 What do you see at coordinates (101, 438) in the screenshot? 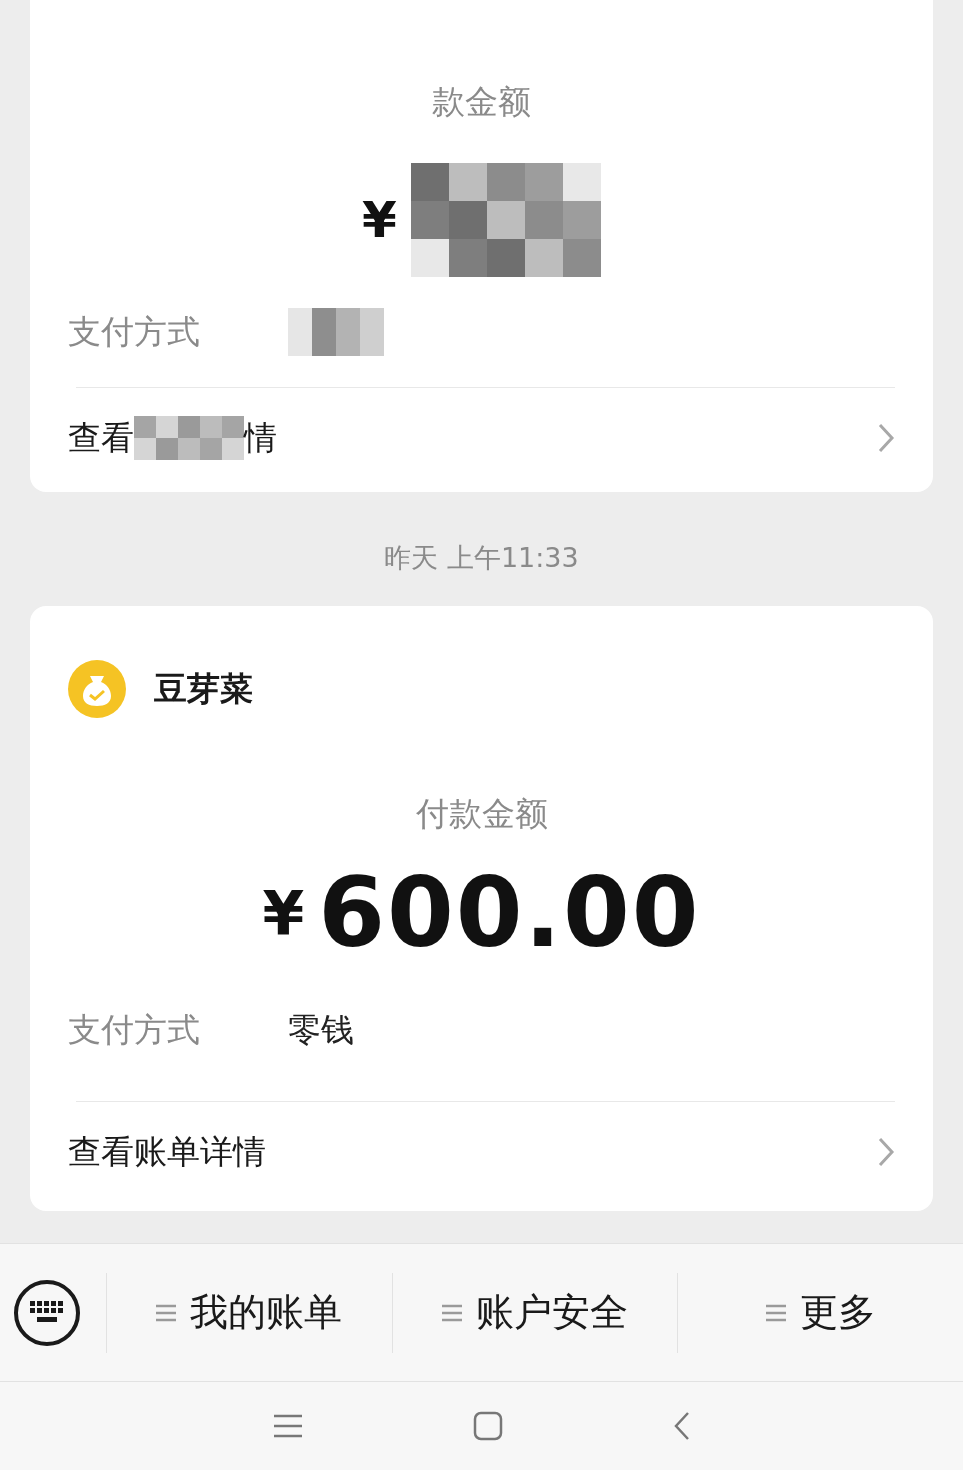
I see `details-link-text: 查看` at bounding box center [101, 438].